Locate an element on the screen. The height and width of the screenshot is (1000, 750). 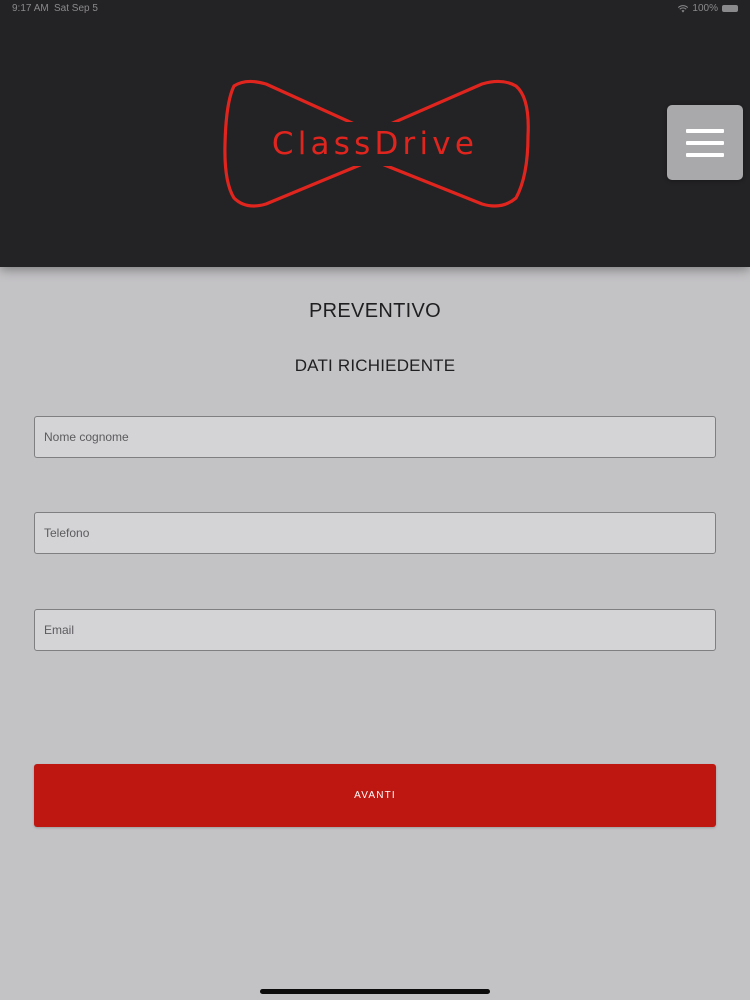
menu-button is located at coordinates (705, 142).